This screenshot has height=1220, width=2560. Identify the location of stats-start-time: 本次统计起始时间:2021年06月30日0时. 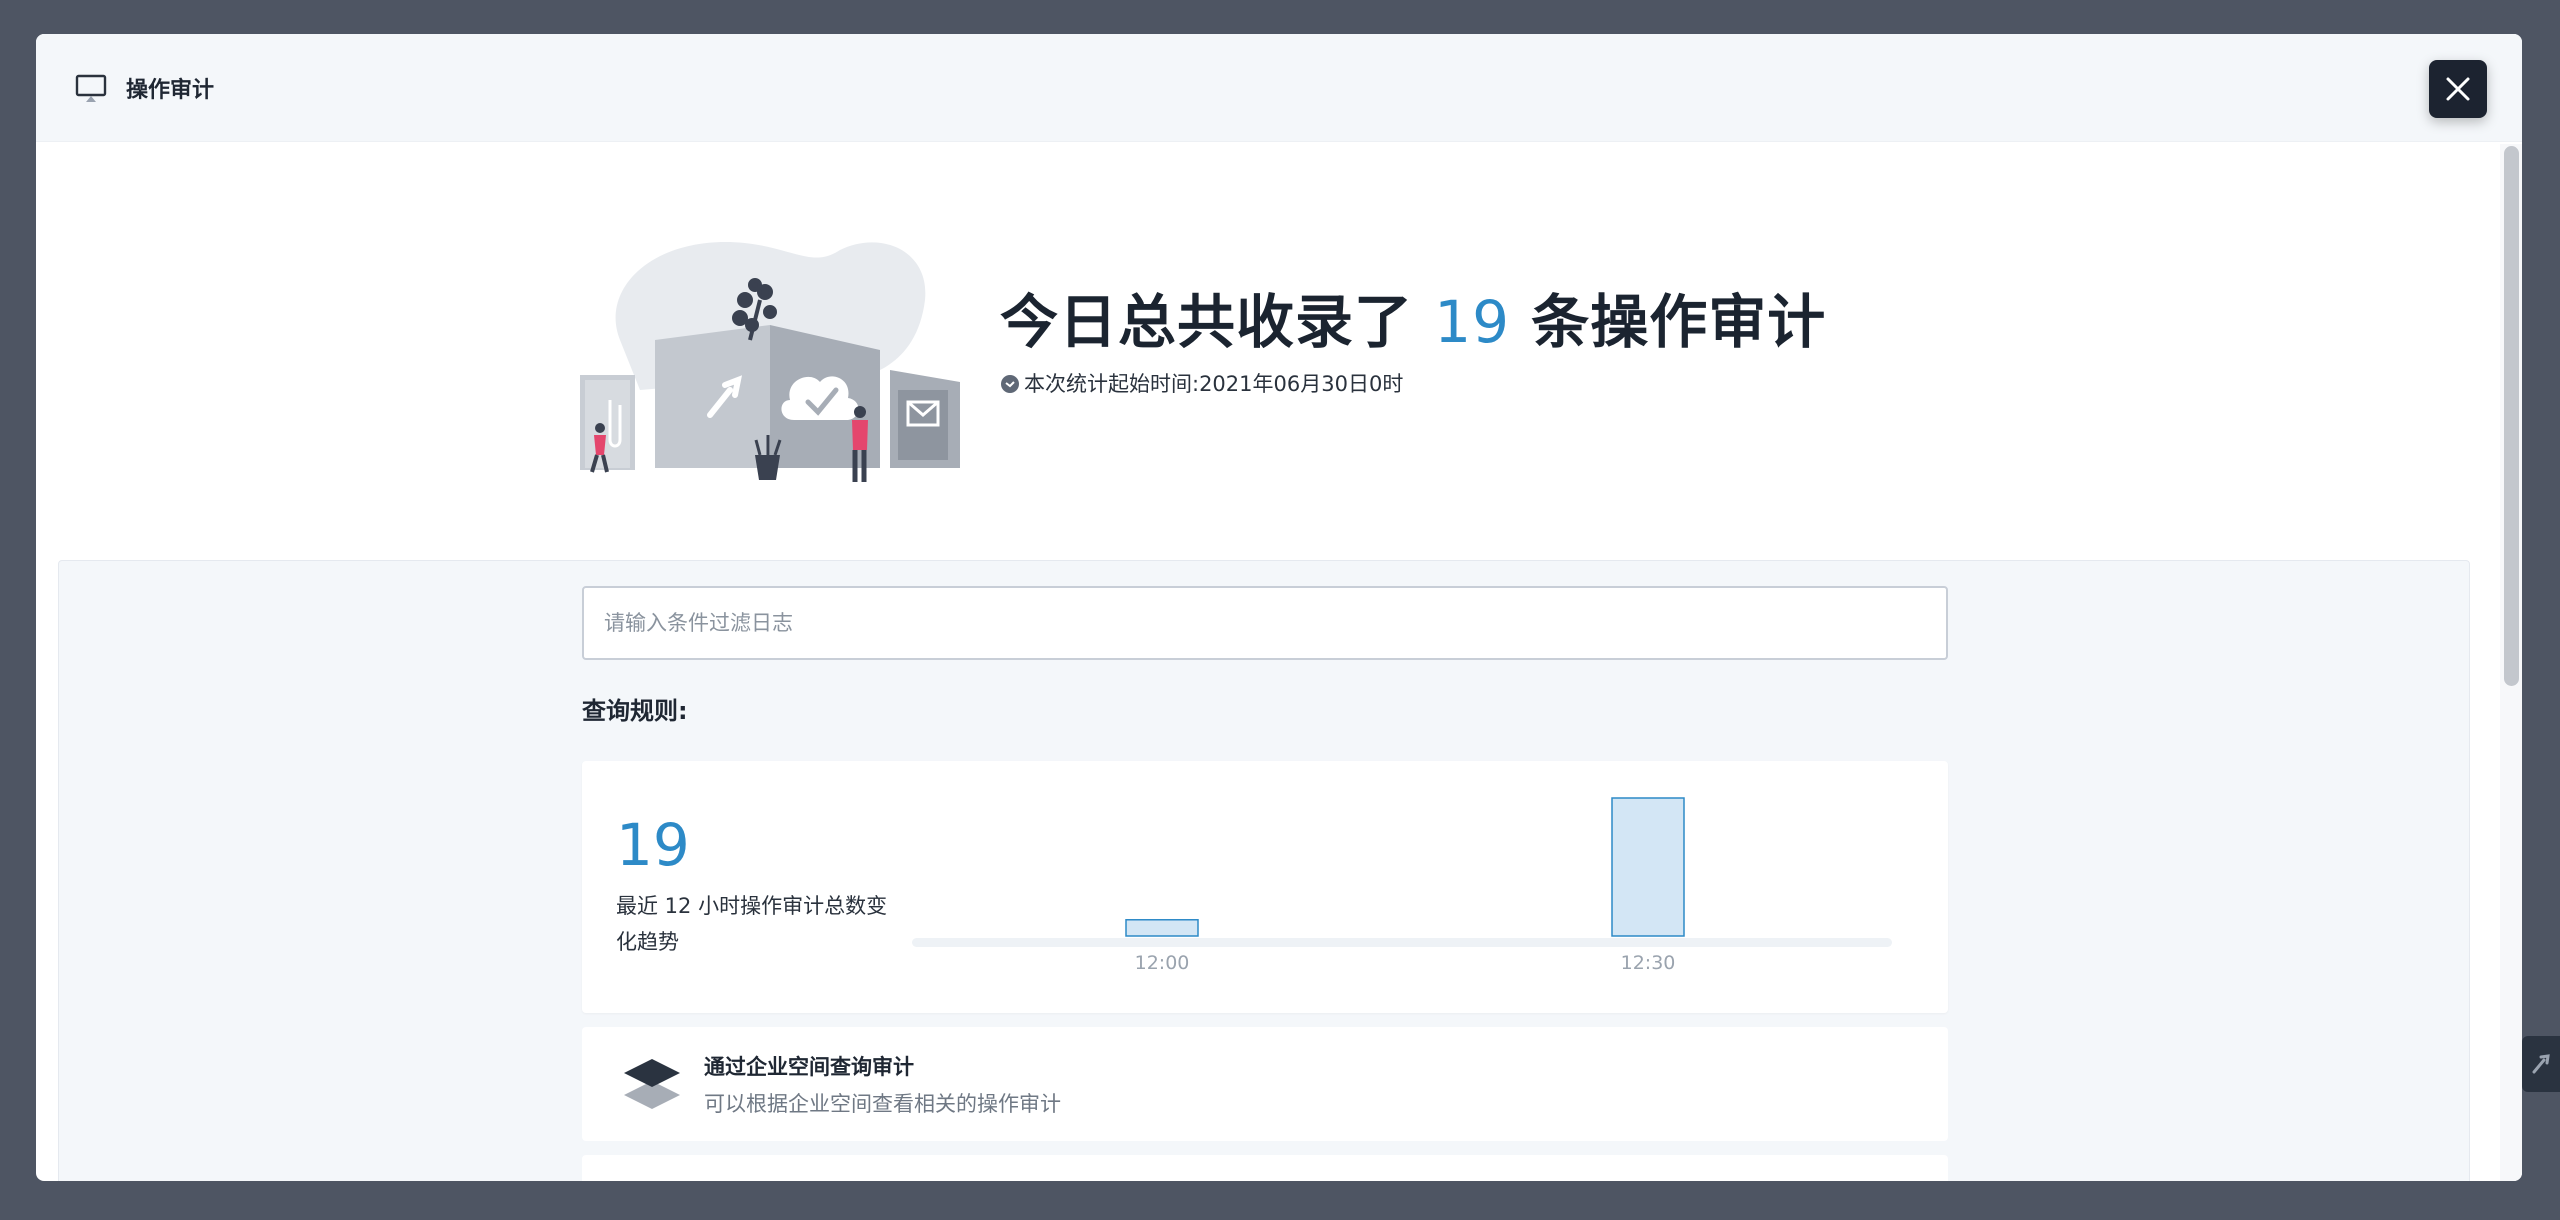
(1201, 383).